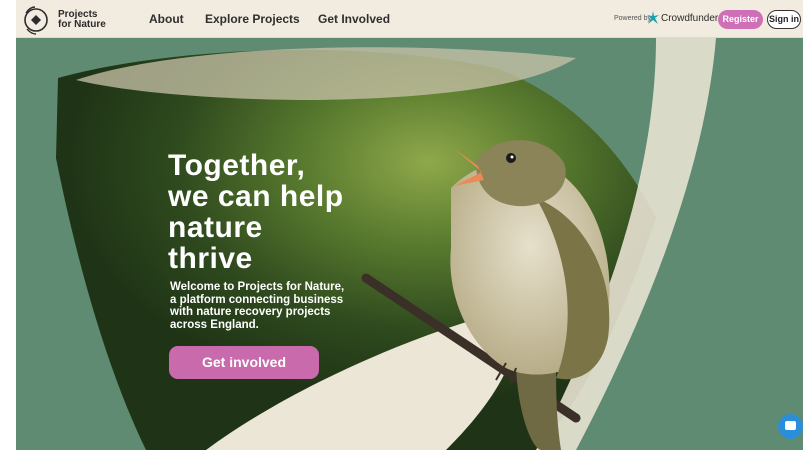 This screenshot has width=803, height=450. Describe the element at coordinates (740, 19) in the screenshot. I see `register-button: Register` at that location.